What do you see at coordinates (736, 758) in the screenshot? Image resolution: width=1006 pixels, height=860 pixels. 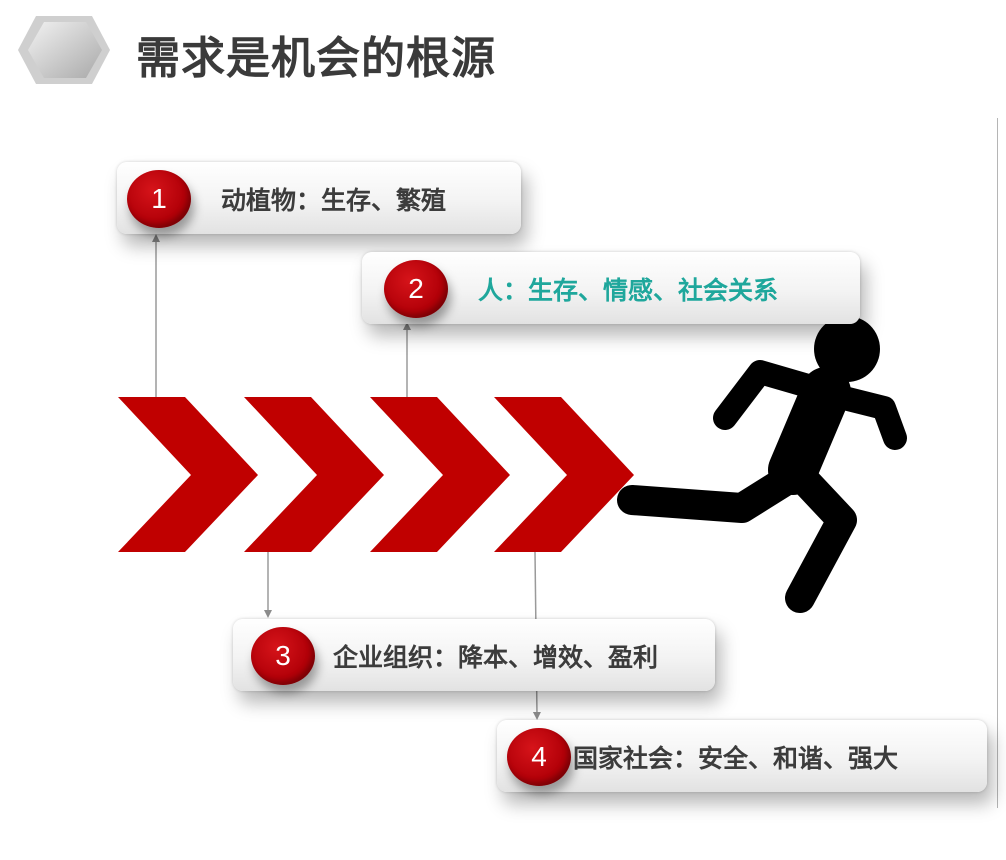 I see `step-text: 国家社会：安全、和谐、强大` at bounding box center [736, 758].